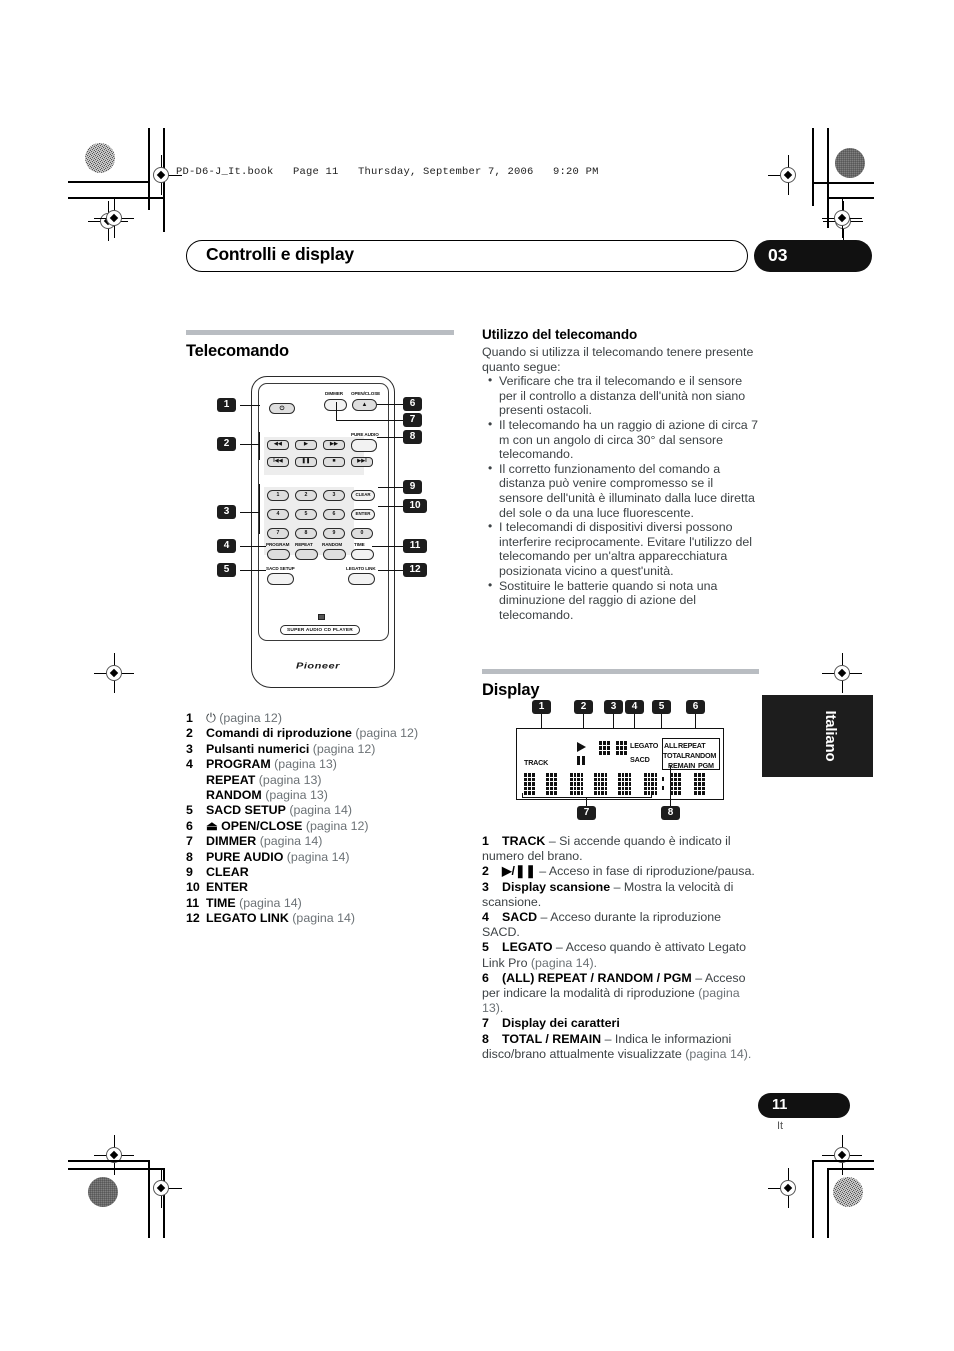 This screenshot has width=954, height=1351. I want to click on legend-num: 10, so click(193, 887).